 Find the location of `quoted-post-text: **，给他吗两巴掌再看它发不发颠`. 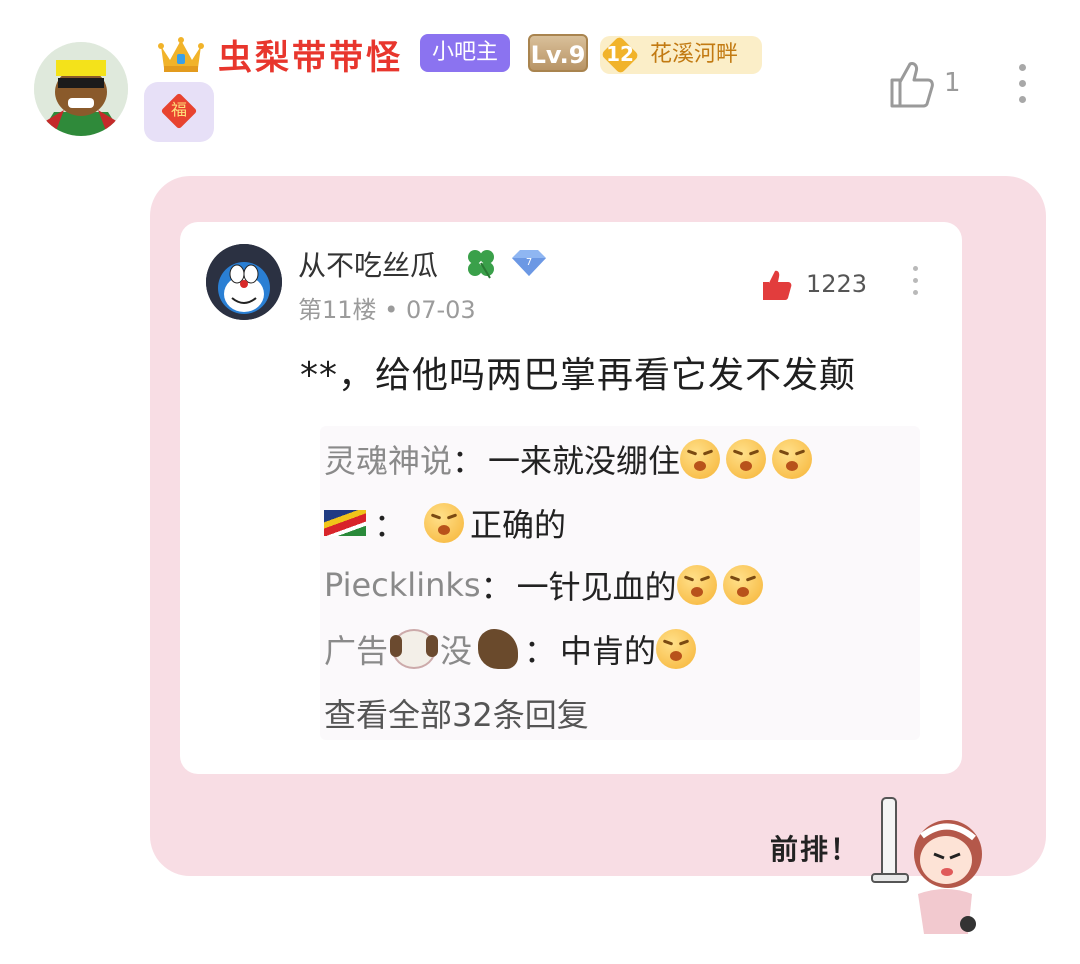

quoted-post-text: **，给他吗两巴掌再看它发不发颠 is located at coordinates (578, 375).